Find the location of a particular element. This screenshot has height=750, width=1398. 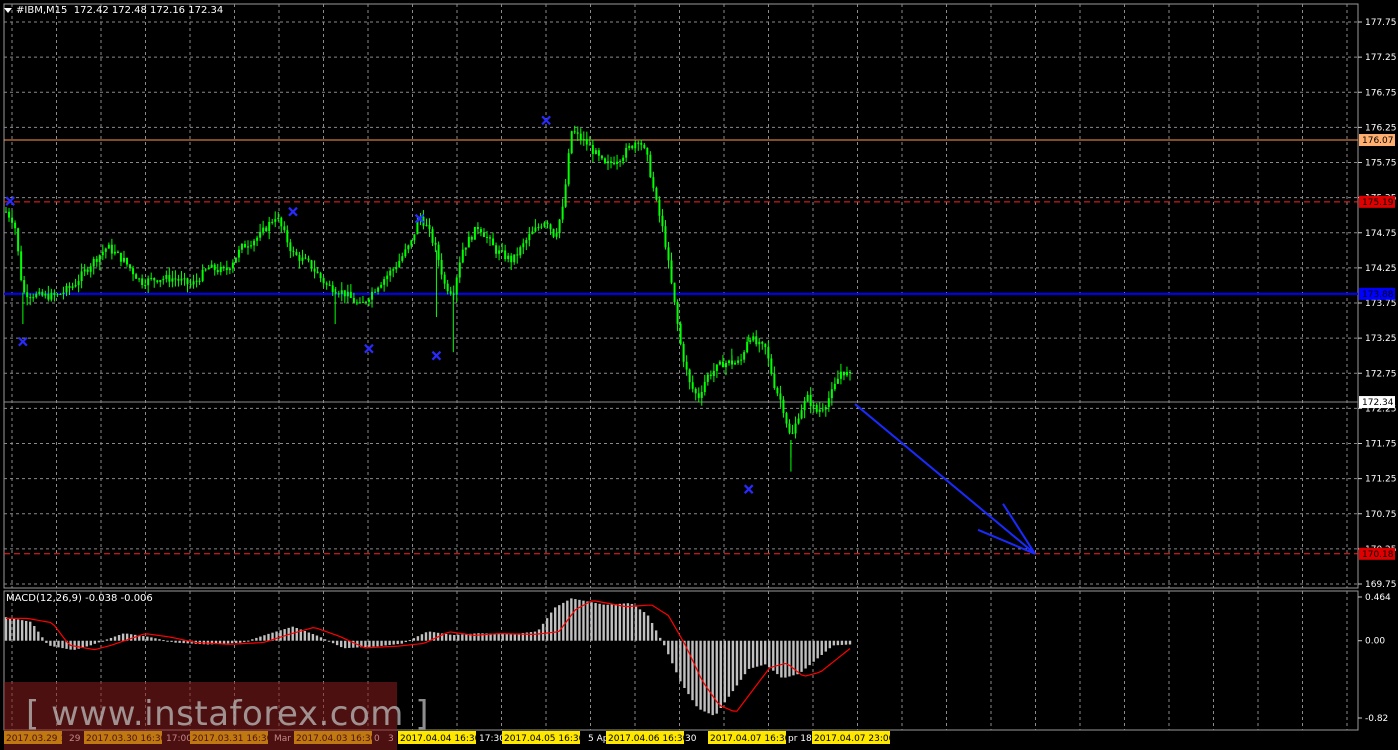

dropdown-triangle-icon is located at coordinates (8, 10).